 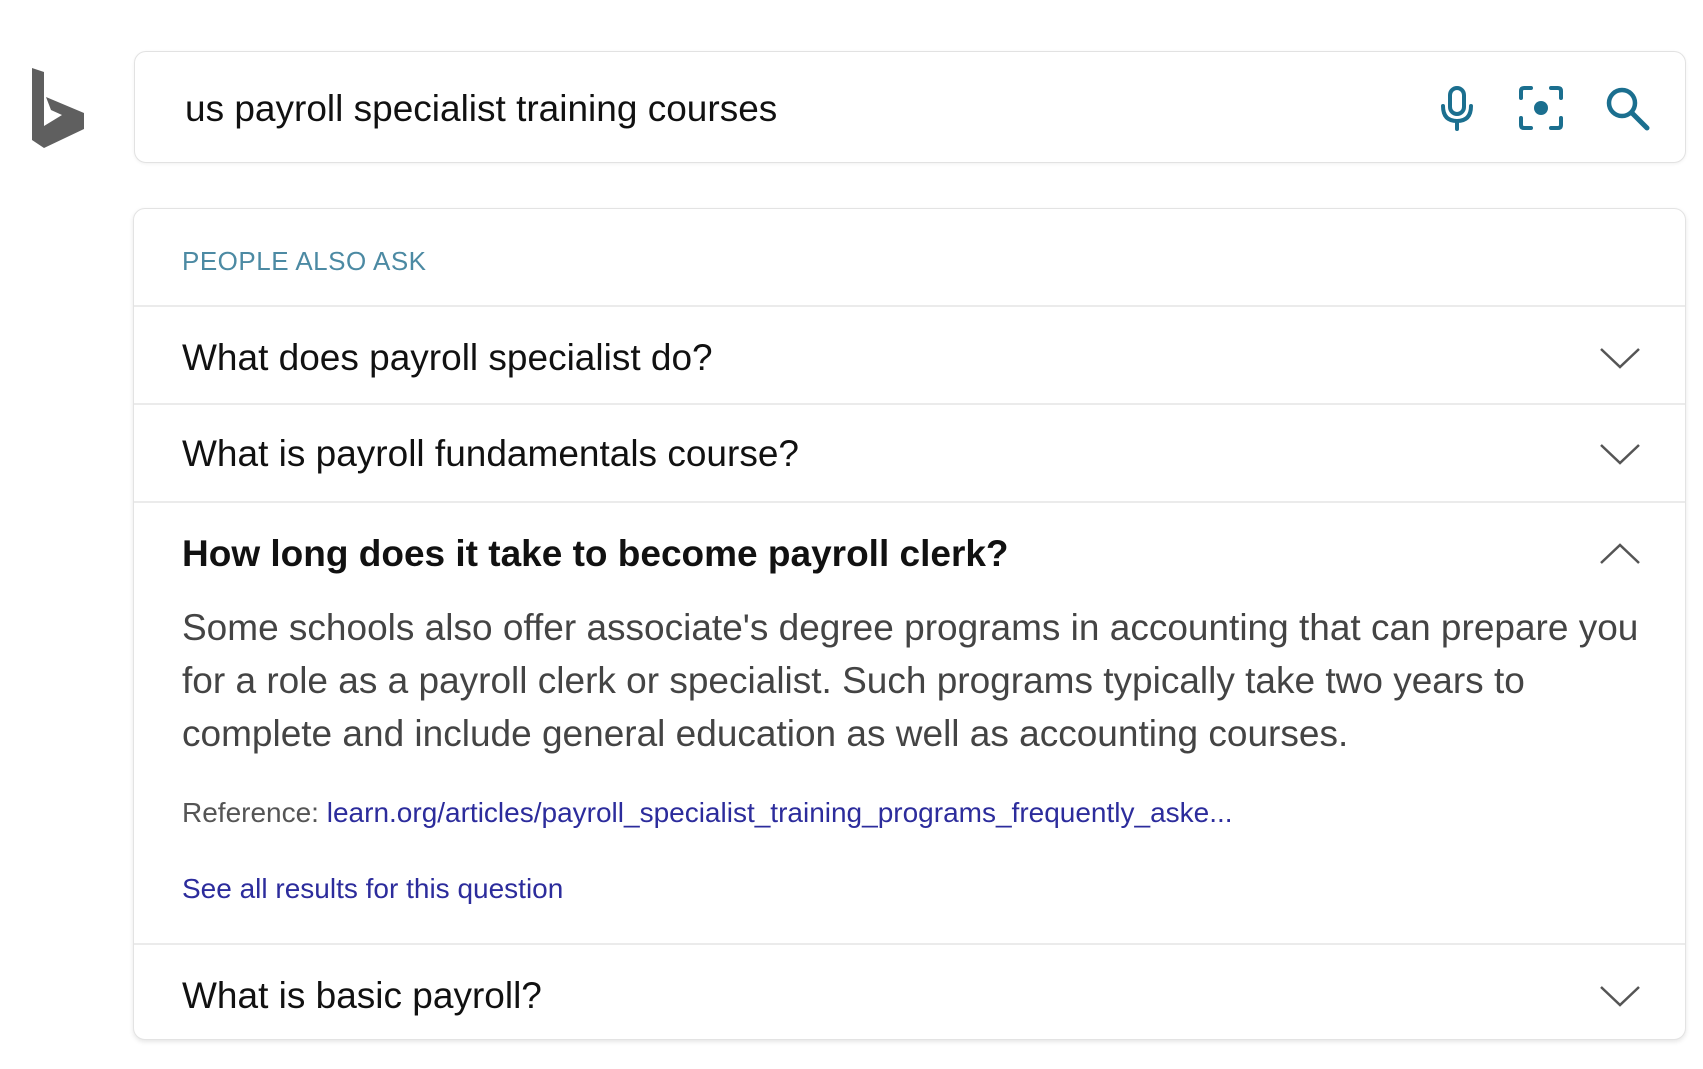 I want to click on chevron-up-icon, so click(x=1620, y=555).